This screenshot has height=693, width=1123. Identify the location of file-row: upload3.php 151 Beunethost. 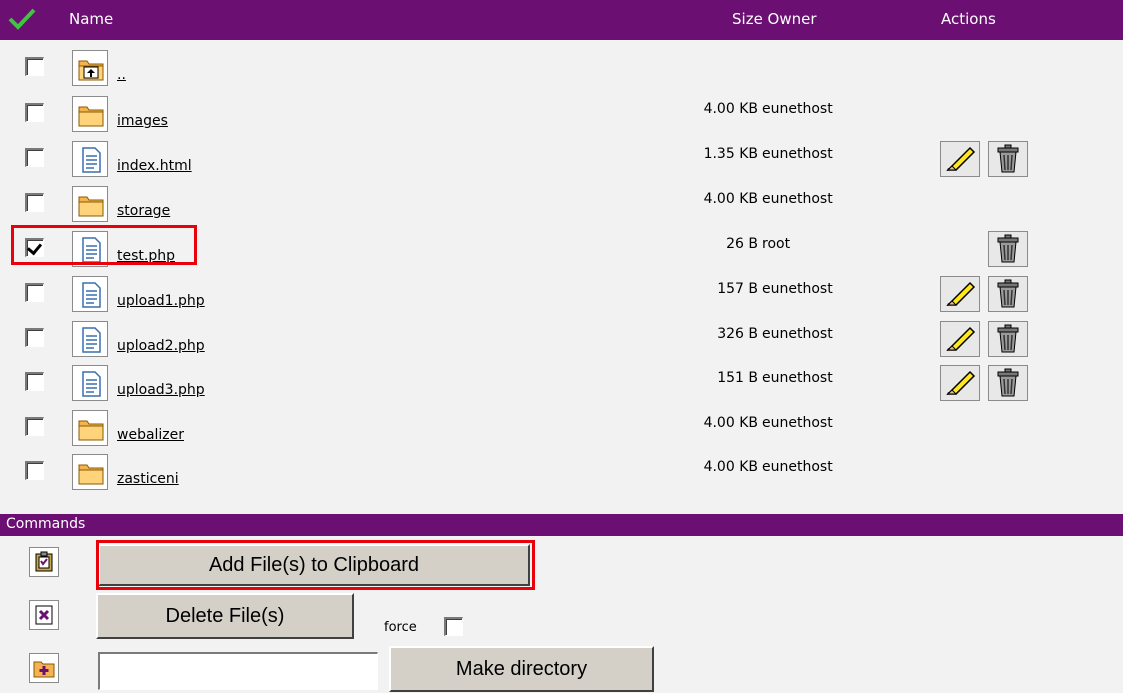
(561, 384).